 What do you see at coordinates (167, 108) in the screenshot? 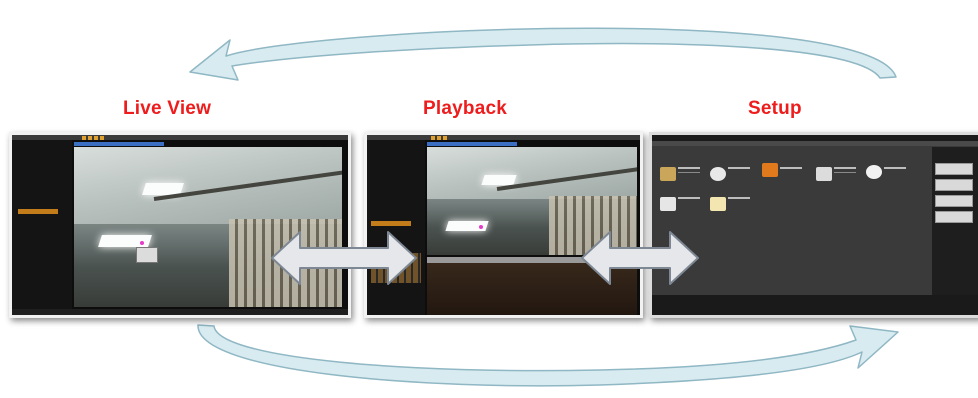
I see `live-view-label: Live View` at bounding box center [167, 108].